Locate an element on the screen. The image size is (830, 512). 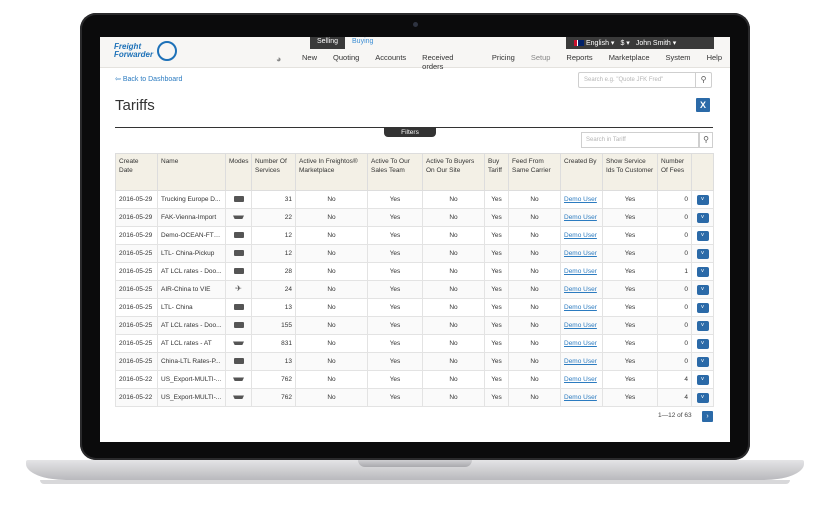
nav-marketplace: Marketplace is located at coordinates (629, 62).